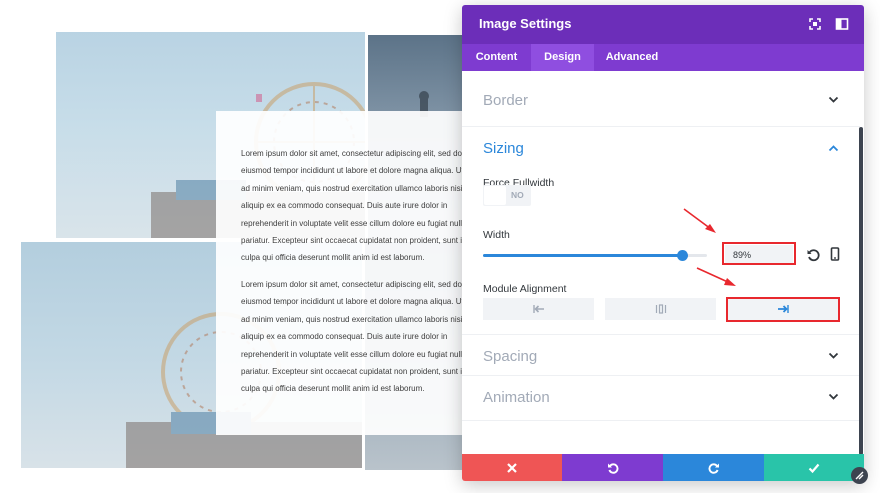  I want to click on chevron-up-icon, so click(833, 148).